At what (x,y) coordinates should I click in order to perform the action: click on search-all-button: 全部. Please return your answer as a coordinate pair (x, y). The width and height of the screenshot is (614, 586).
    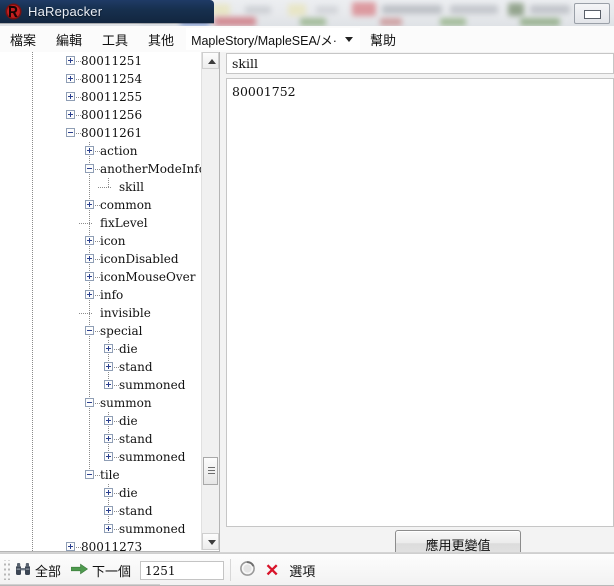
    Looking at the image, I should click on (38, 570).